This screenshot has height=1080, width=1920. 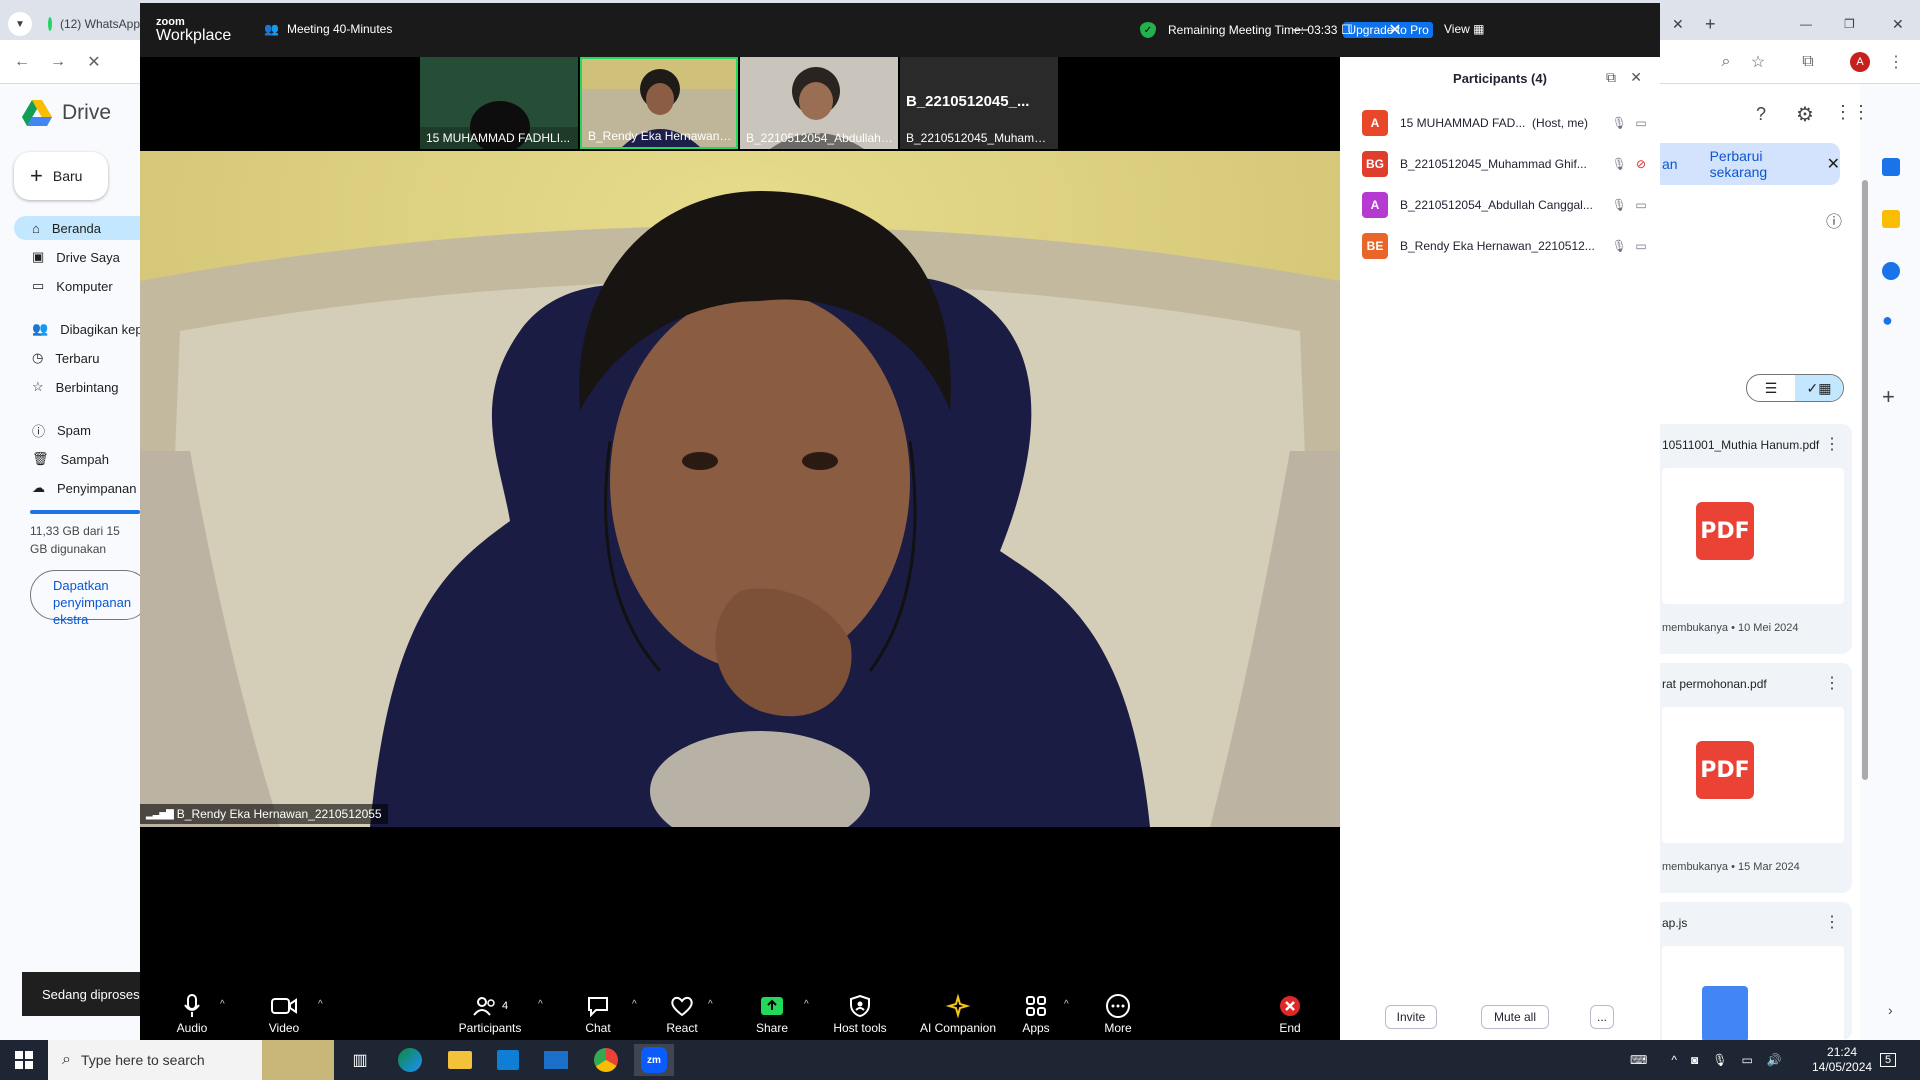 I want to click on settings-gear-icon: ⚙, so click(x=1805, y=114).